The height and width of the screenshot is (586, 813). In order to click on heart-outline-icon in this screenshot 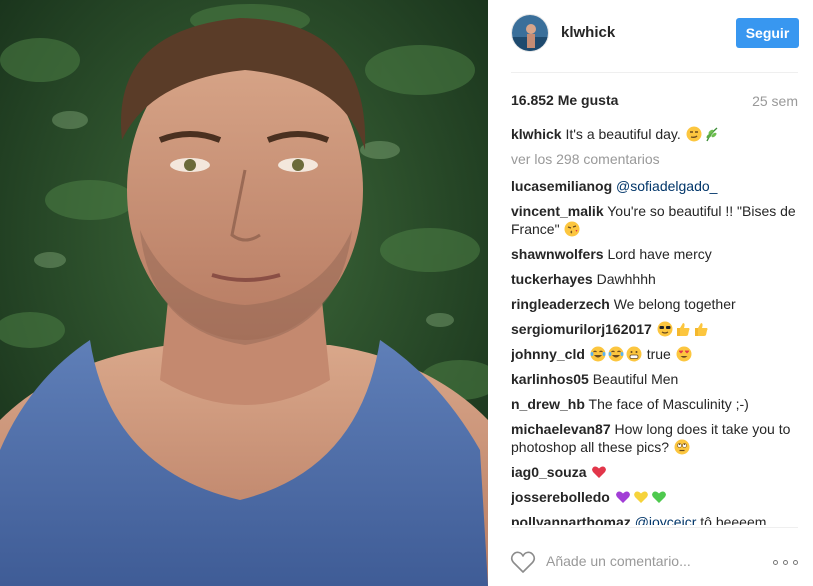, I will do `click(523, 562)`.